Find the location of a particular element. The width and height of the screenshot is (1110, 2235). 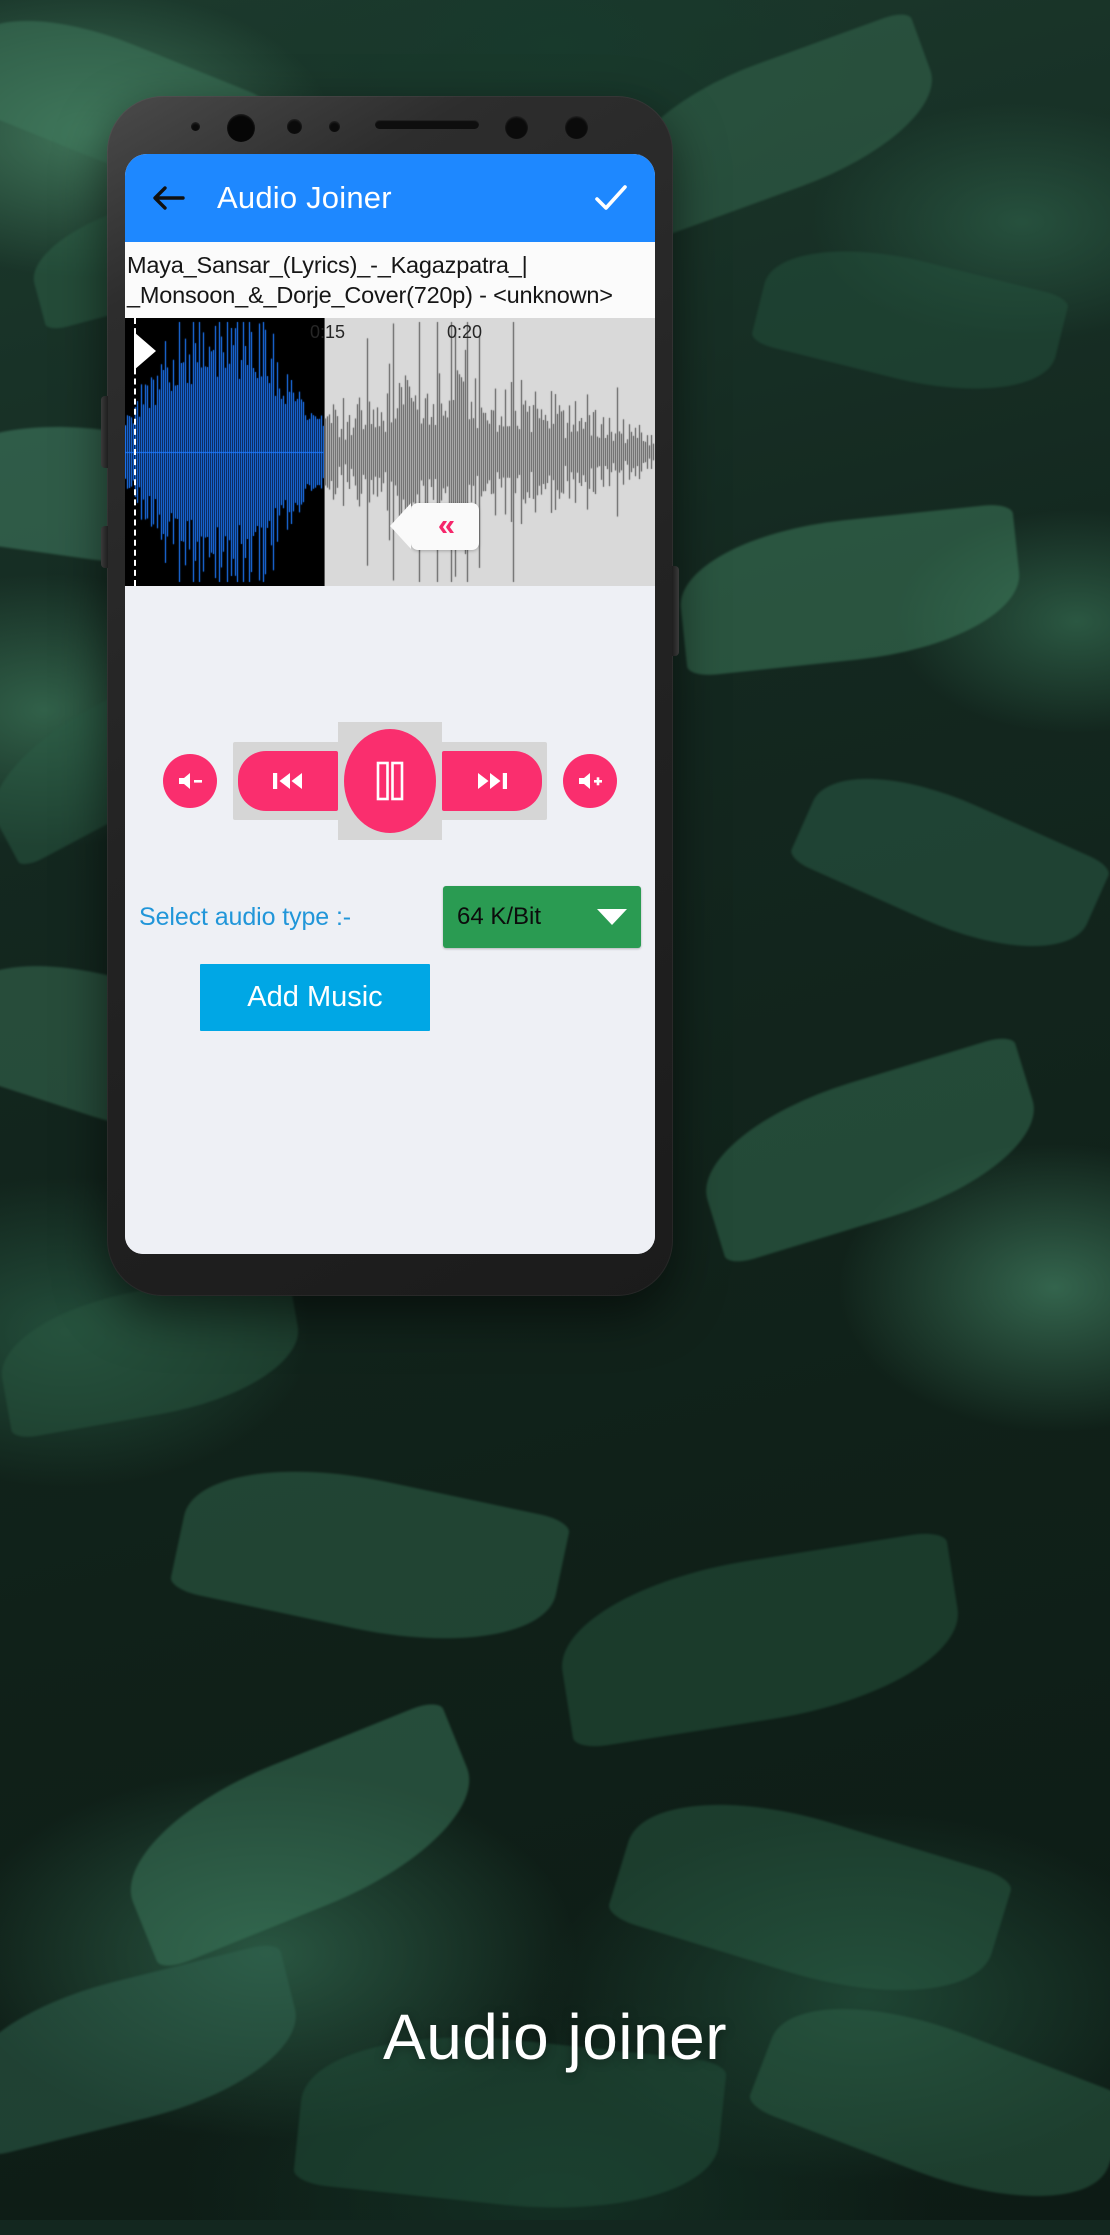

audio-type-row: Select audio type :- 64 K/Bit is located at coordinates (390, 917).